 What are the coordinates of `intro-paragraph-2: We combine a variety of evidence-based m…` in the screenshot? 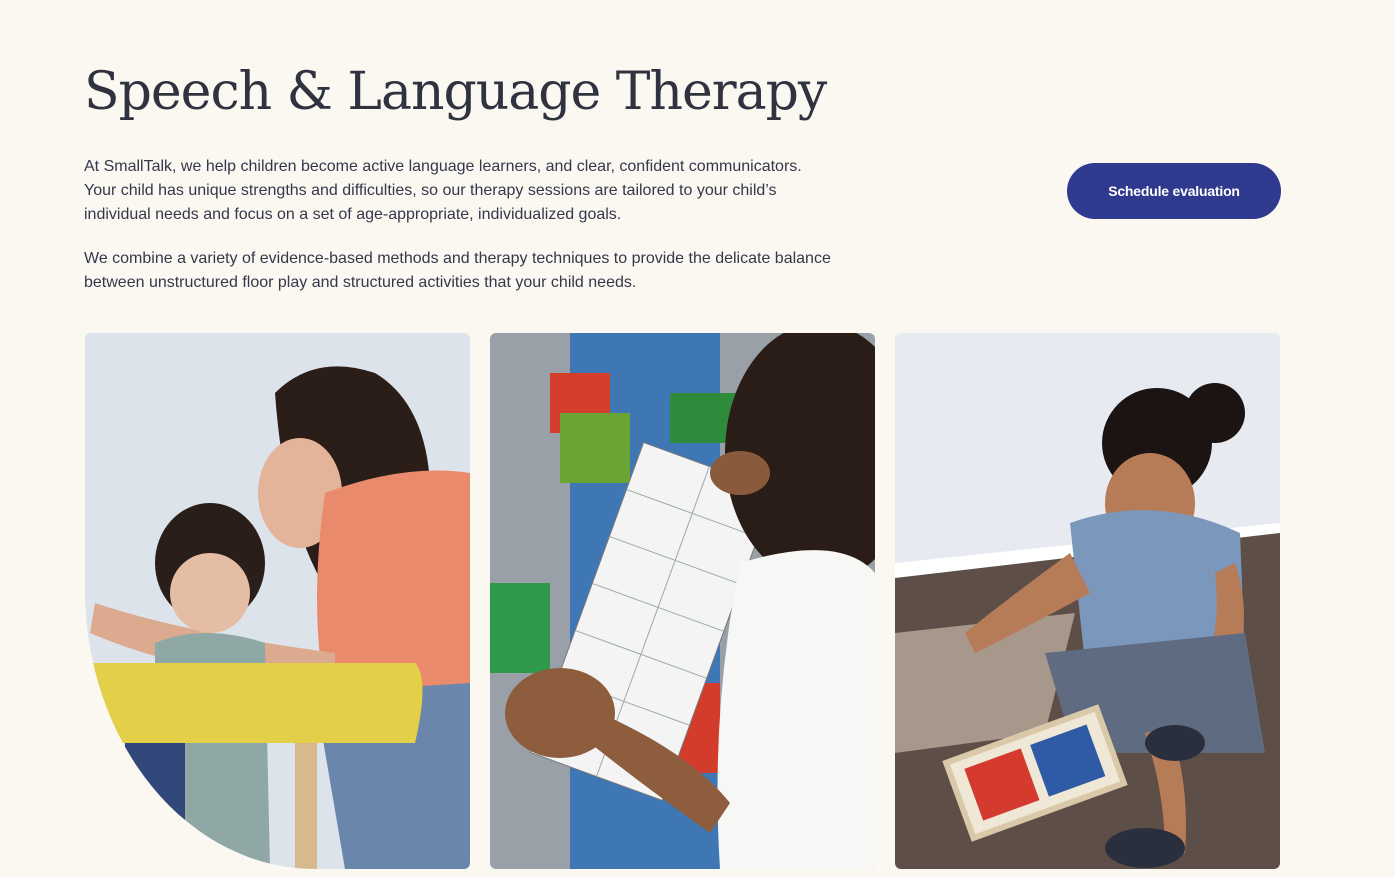 It's located at (457, 270).